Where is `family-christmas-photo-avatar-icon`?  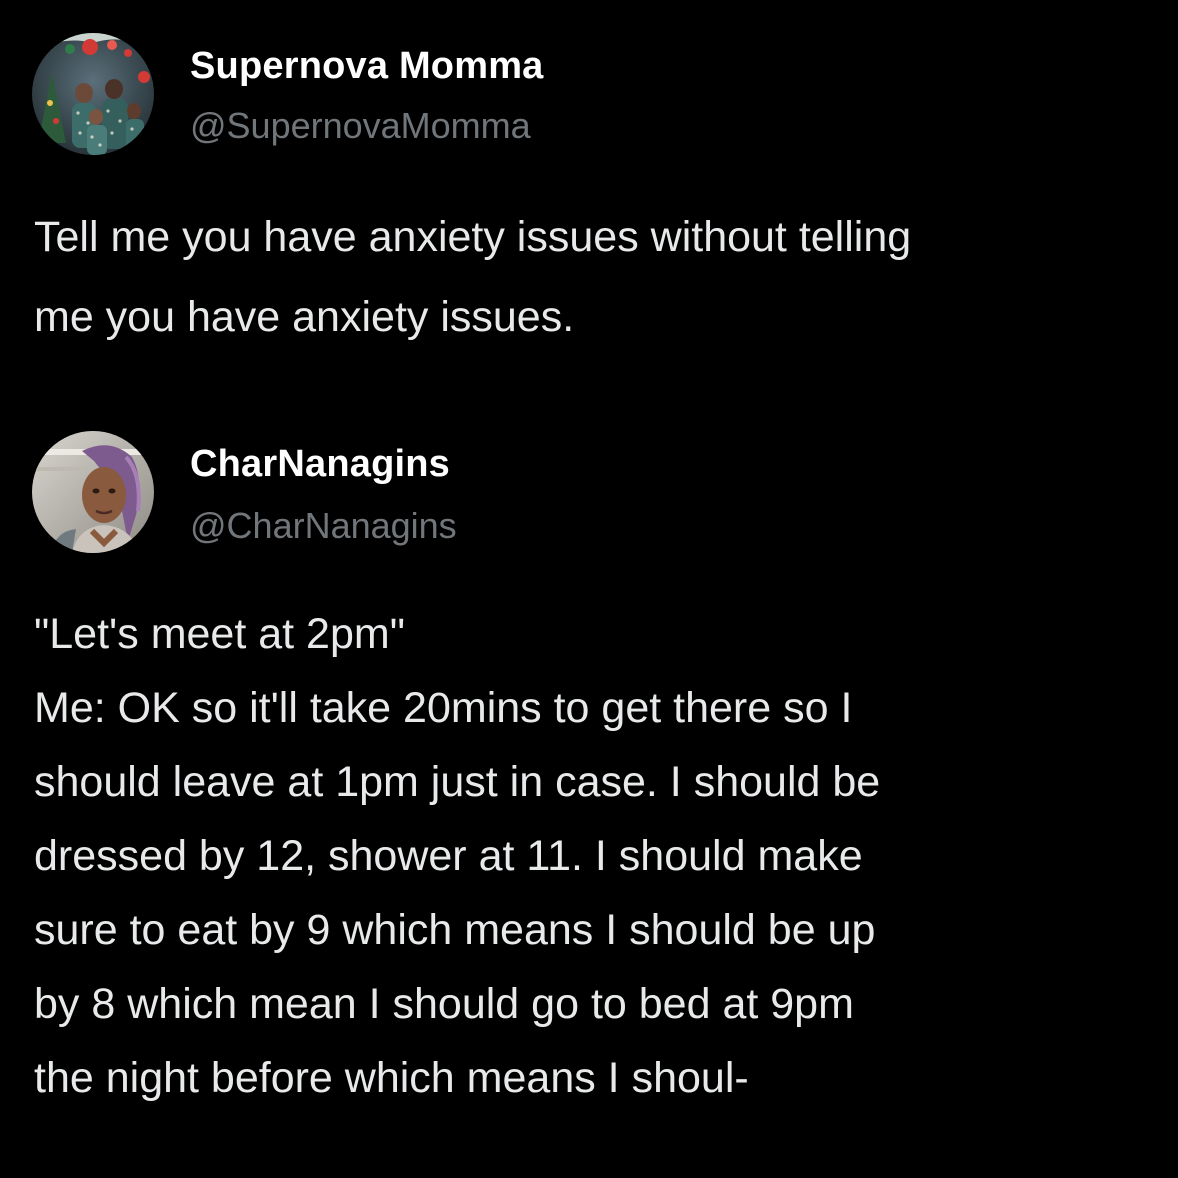
family-christmas-photo-avatar-icon is located at coordinates (93, 94).